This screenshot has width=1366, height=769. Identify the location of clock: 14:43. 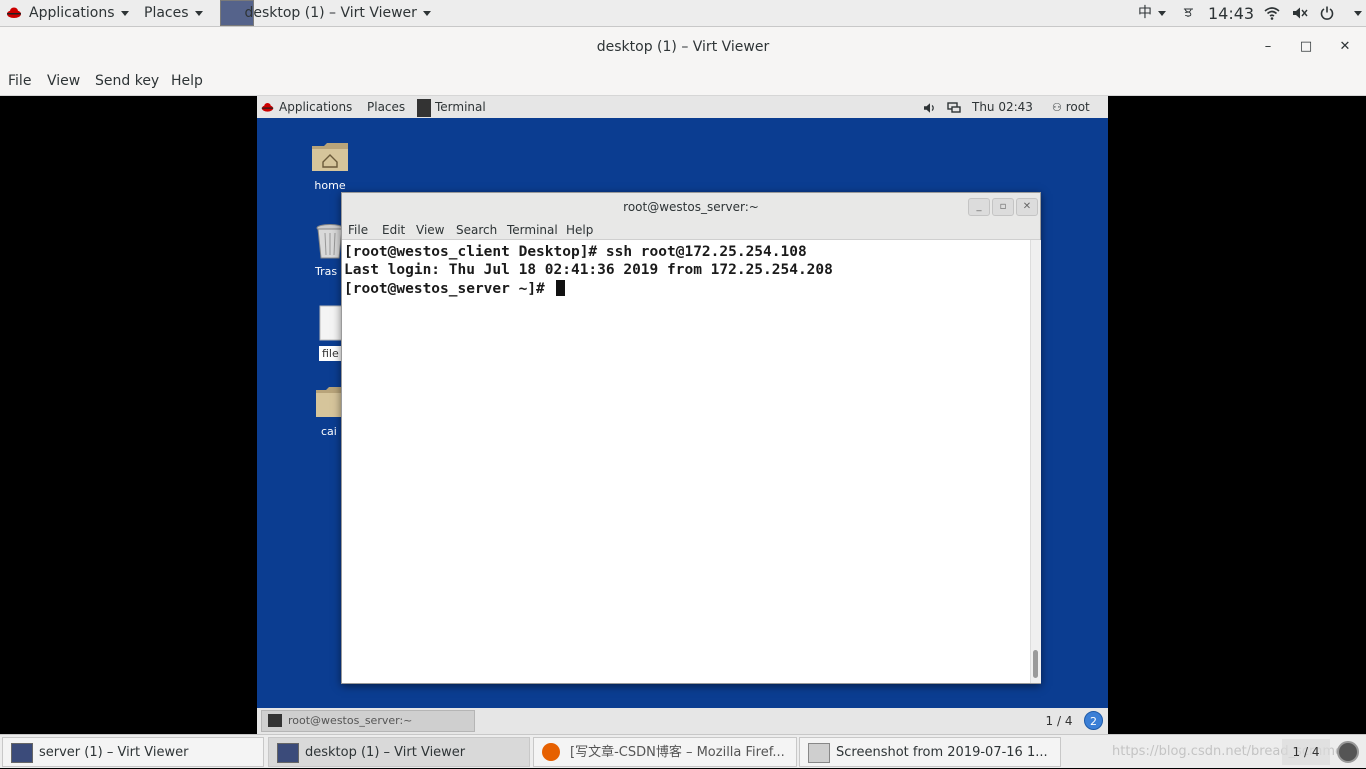
(1231, 13).